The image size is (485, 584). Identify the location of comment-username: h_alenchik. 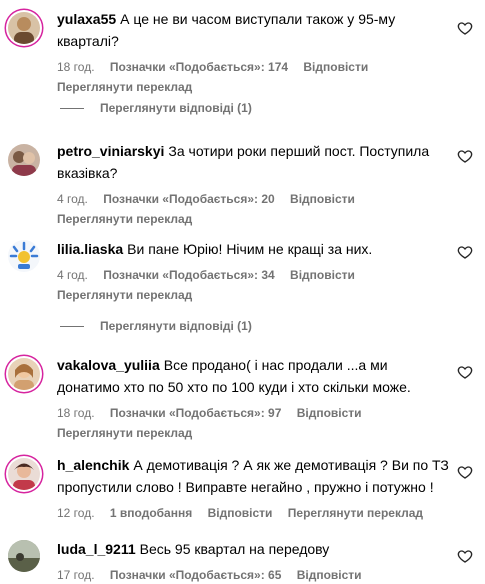
(93, 465).